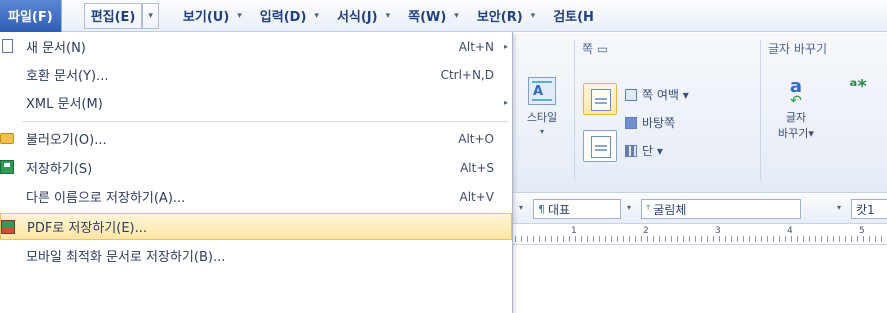 This screenshot has height=313, width=887. I want to click on convert-format-button: ᵃ*, so click(858, 86).